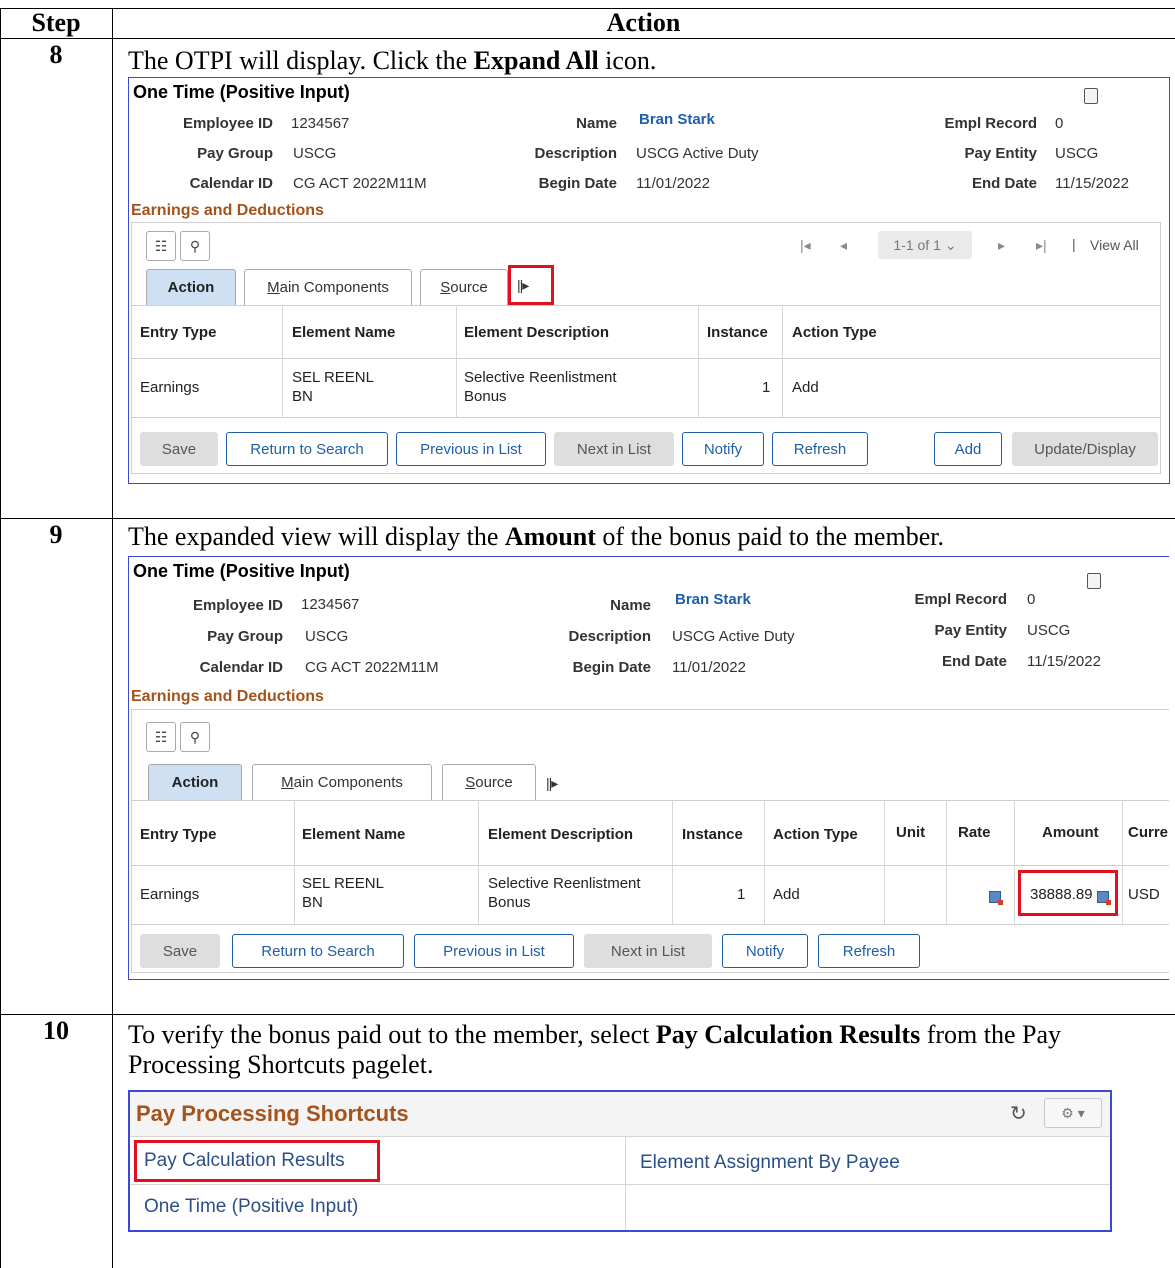 The width and height of the screenshot is (1175, 1268). What do you see at coordinates (643, 22) in the screenshot?
I see `action-column-header: Action` at bounding box center [643, 22].